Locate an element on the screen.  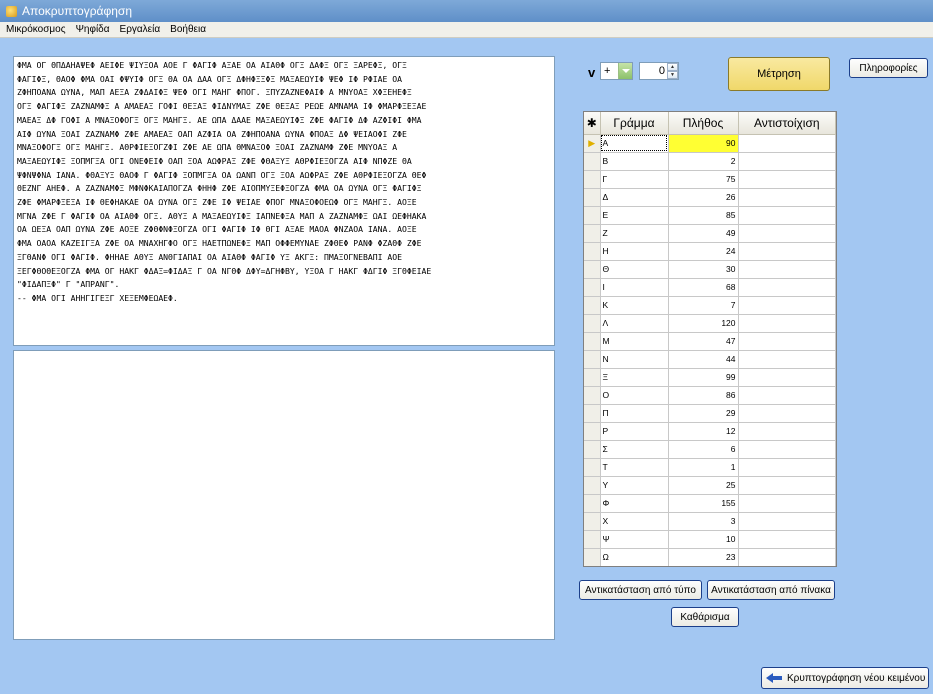
table-row: Ρ 12 is located at coordinates (710, 431).